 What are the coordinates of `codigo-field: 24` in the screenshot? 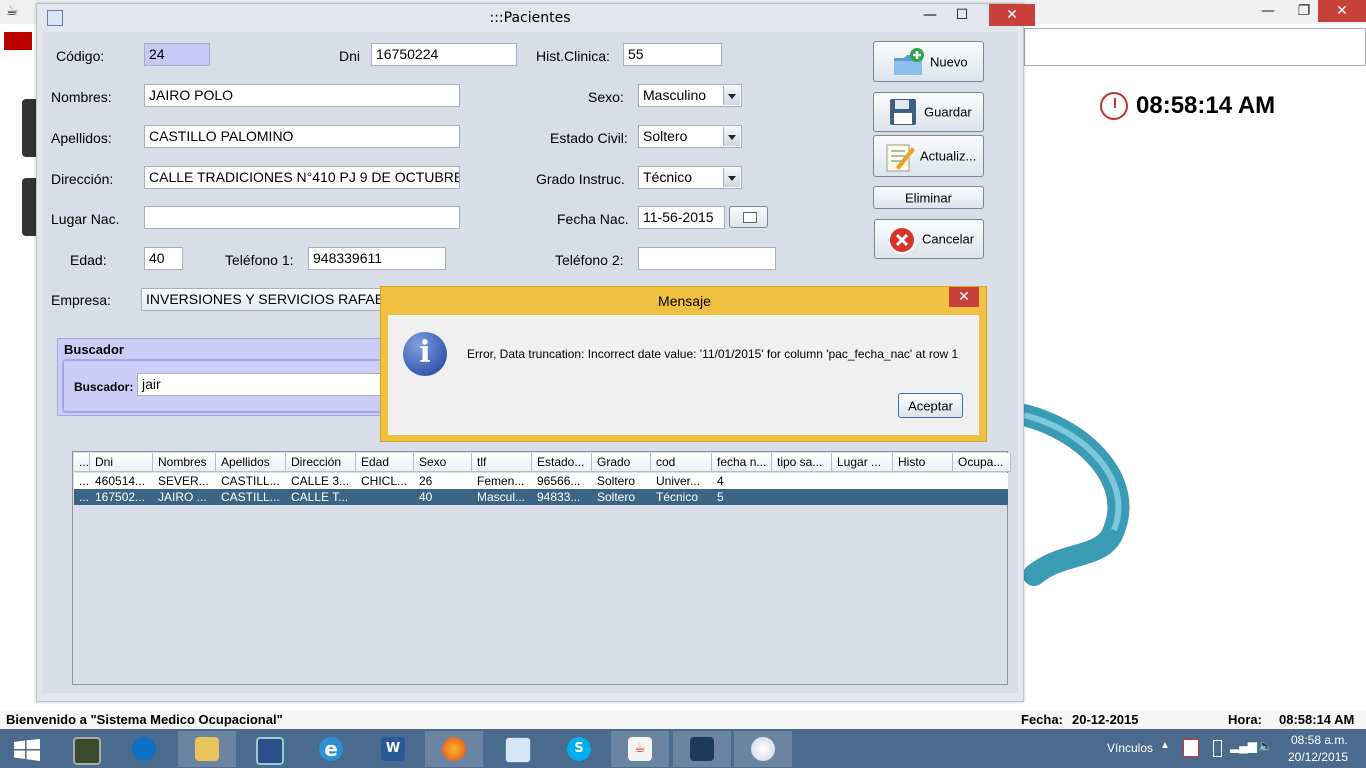 It's located at (177, 54).